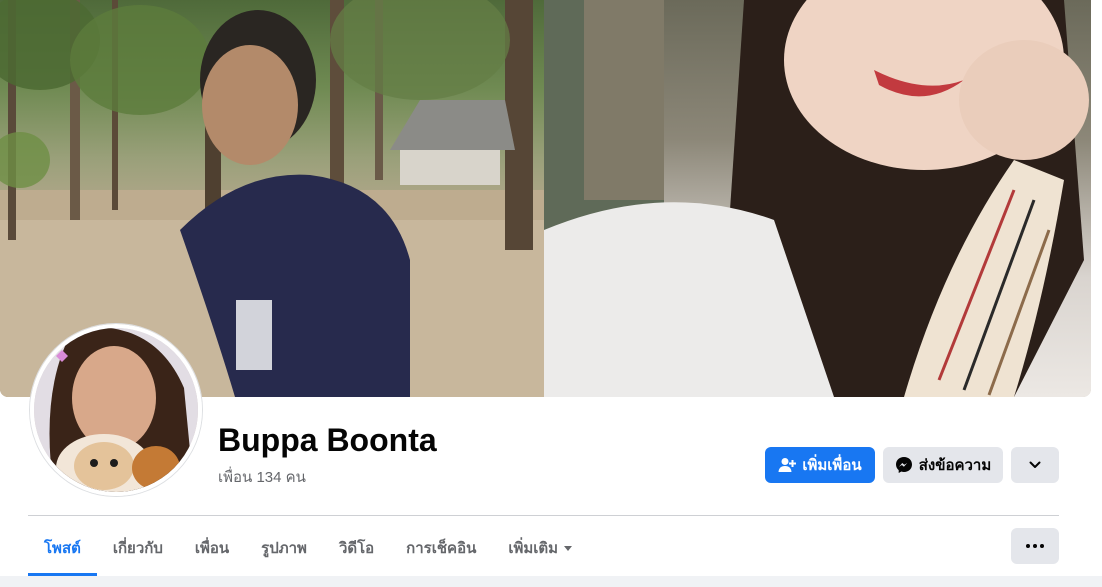  I want to click on profile-options-button, so click(1035, 465).